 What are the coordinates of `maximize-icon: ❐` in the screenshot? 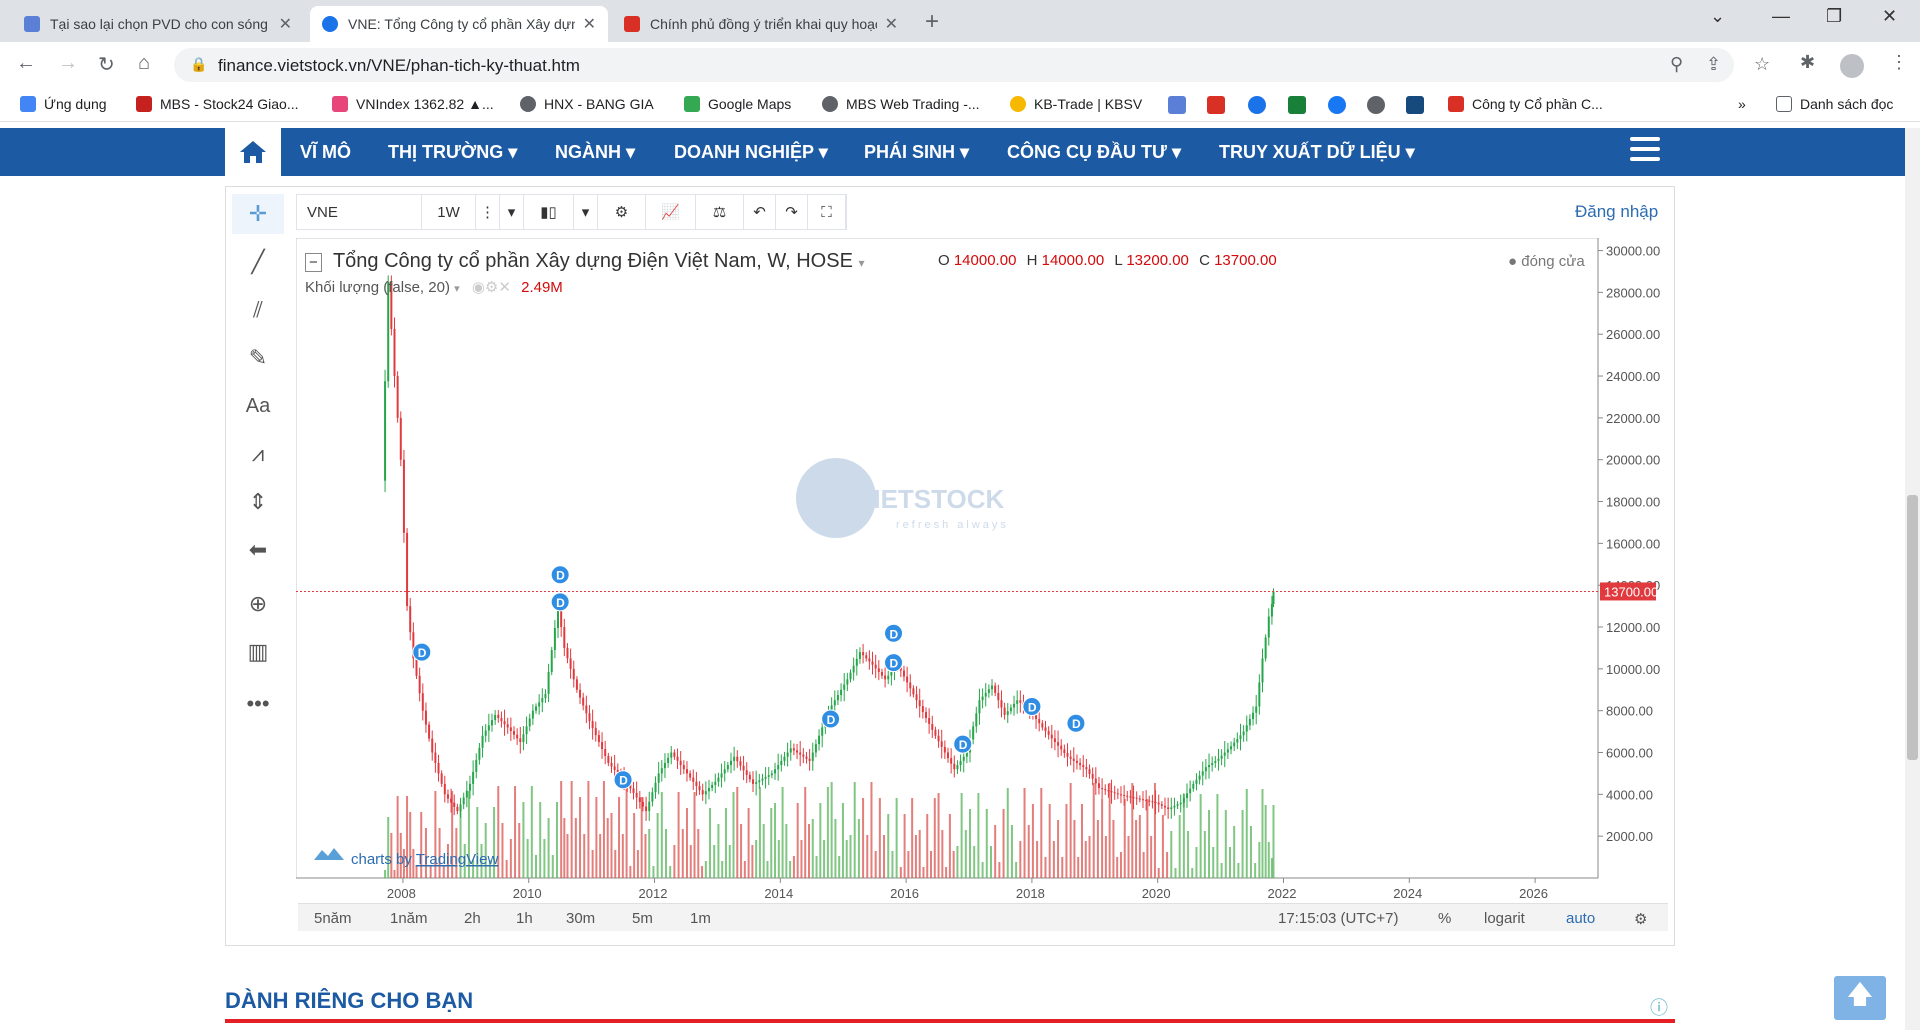 It's located at (1834, 16).